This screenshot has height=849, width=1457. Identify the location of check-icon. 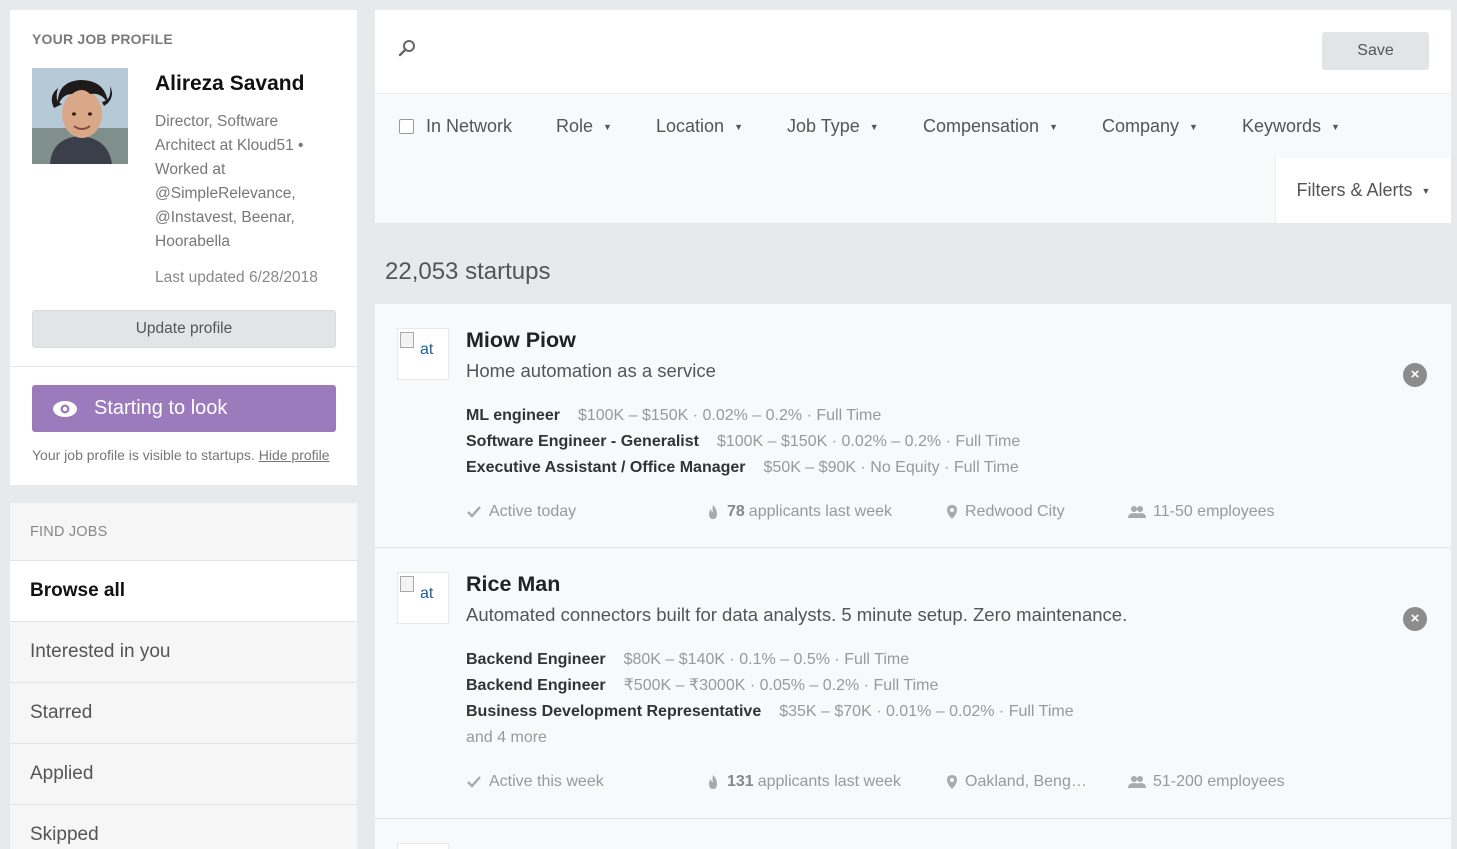
(474, 782).